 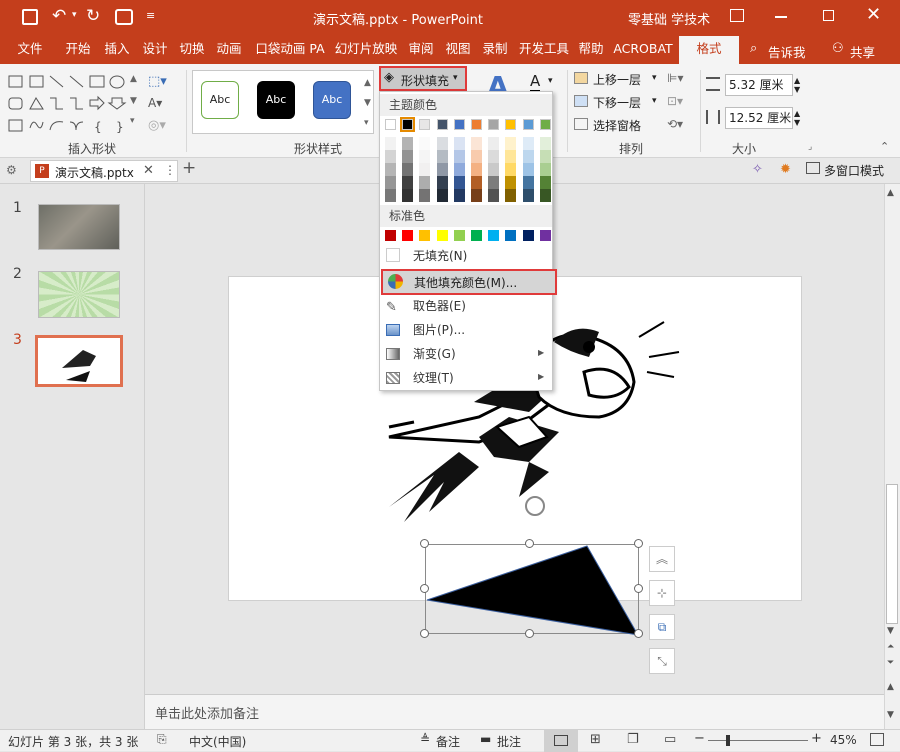 I want to click on notes-icon: ≜, so click(x=425, y=739).